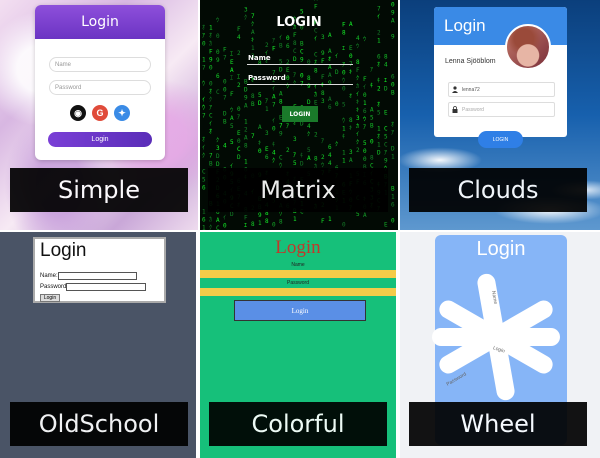 This screenshot has height=458, width=600. Describe the element at coordinates (231, 78) in the screenshot. I see `svg-text: ｴ` at that location.